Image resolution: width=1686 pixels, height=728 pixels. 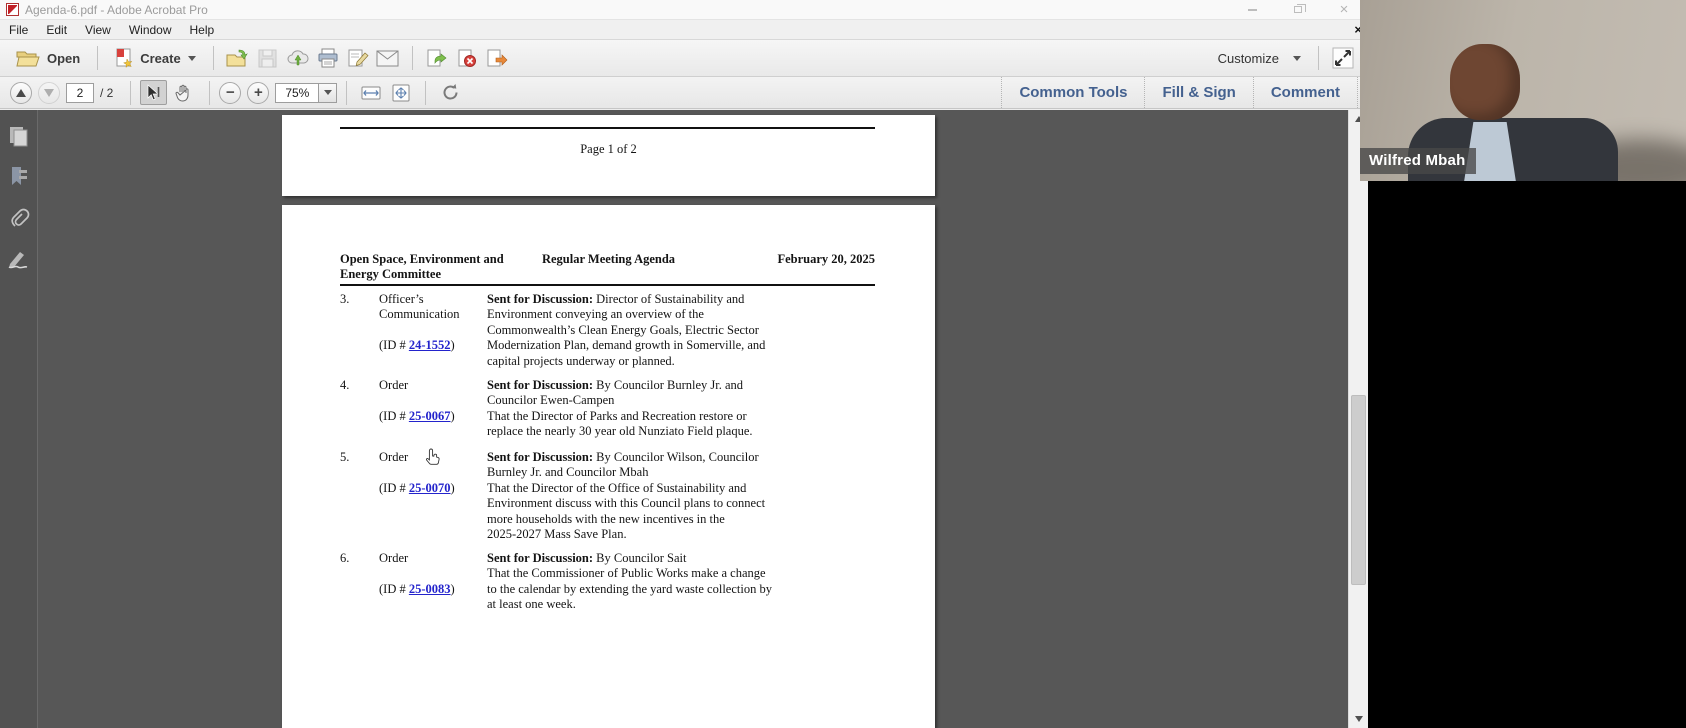 I want to click on title-bar: Agenda-6.pdf - Adobe Acrobat Pro ×, so click(x=684, y=10).